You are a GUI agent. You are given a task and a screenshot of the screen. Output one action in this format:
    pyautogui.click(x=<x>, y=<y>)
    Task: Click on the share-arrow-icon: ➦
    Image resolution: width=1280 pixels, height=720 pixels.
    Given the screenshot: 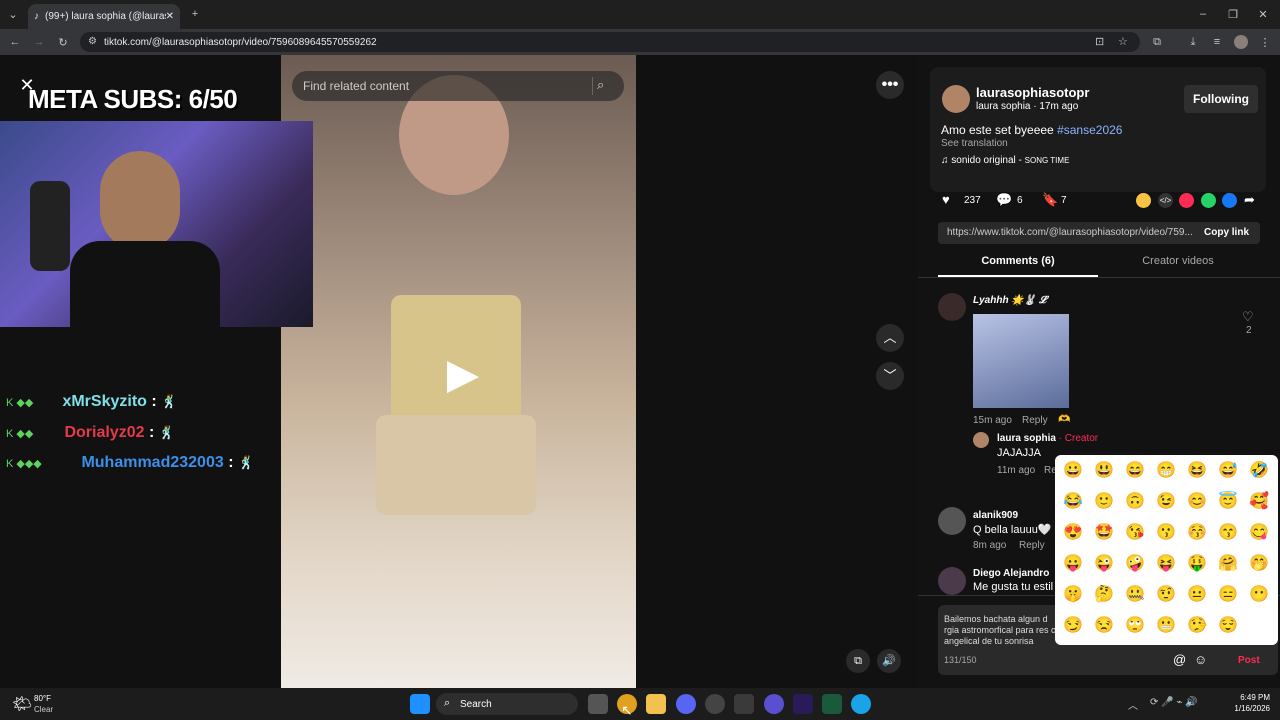 What is the action you would take?
    pyautogui.click(x=1249, y=200)
    